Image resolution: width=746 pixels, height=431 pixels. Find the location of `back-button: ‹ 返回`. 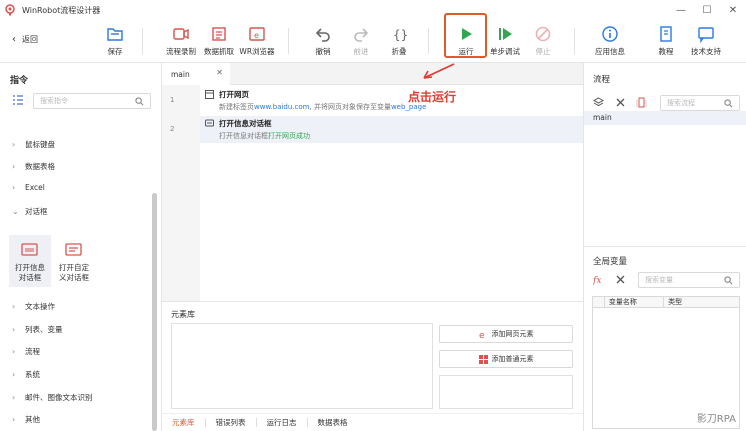

back-button: ‹ 返回 is located at coordinates (25, 39).